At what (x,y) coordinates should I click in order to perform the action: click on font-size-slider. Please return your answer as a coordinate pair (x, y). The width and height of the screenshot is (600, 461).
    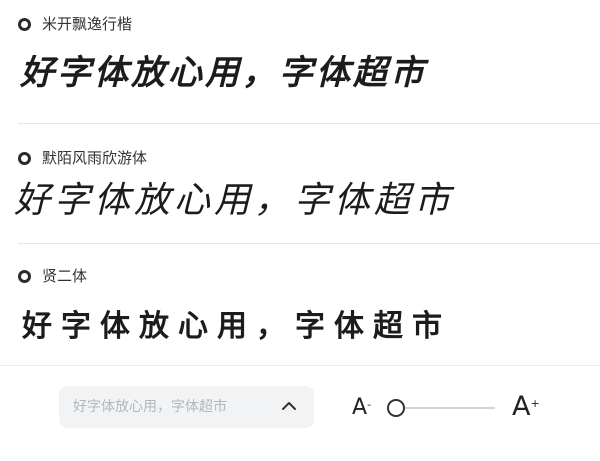
    Looking at the image, I should click on (442, 407).